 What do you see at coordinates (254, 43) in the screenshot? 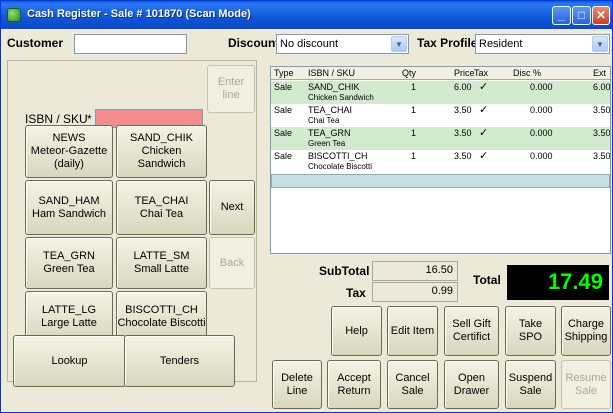
I see `discount-label: Discount` at bounding box center [254, 43].